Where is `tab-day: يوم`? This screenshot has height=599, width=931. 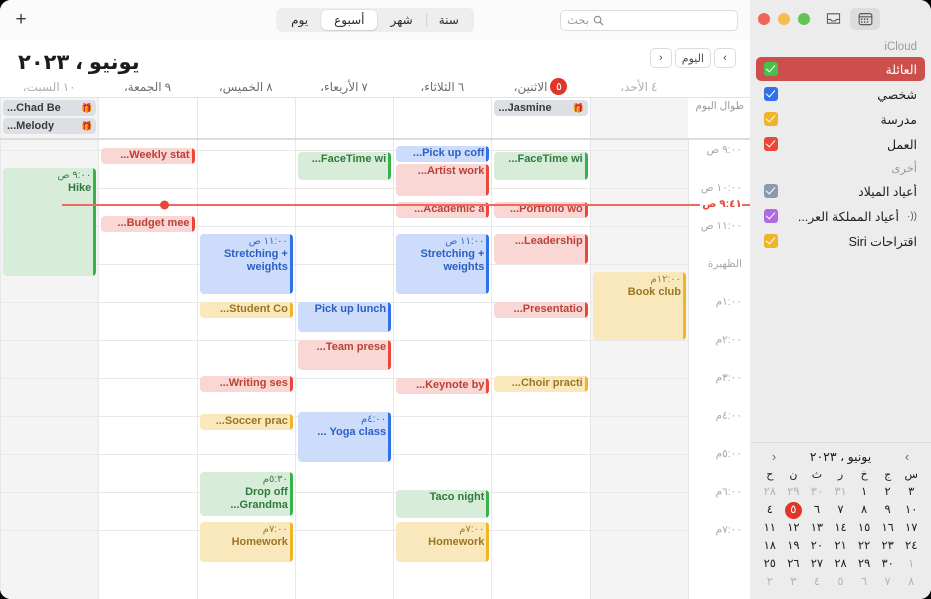 tab-day: يوم is located at coordinates (299, 20).